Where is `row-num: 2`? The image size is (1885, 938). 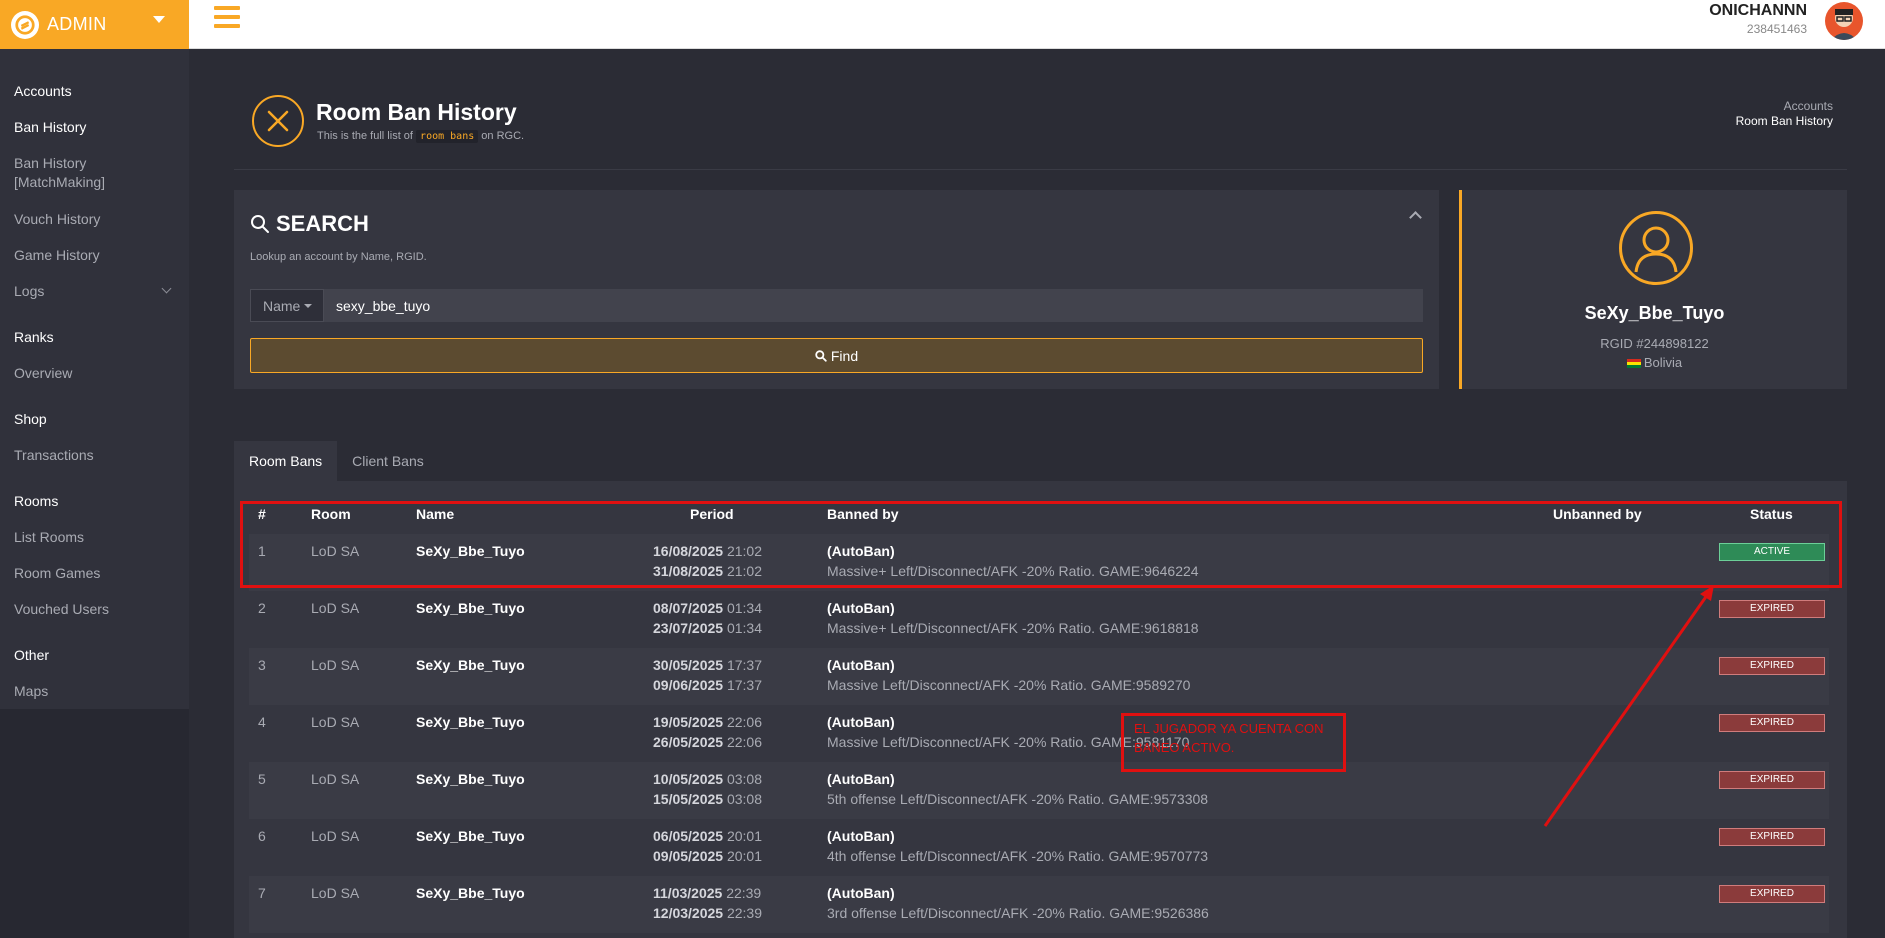
row-num: 2 is located at coordinates (262, 608).